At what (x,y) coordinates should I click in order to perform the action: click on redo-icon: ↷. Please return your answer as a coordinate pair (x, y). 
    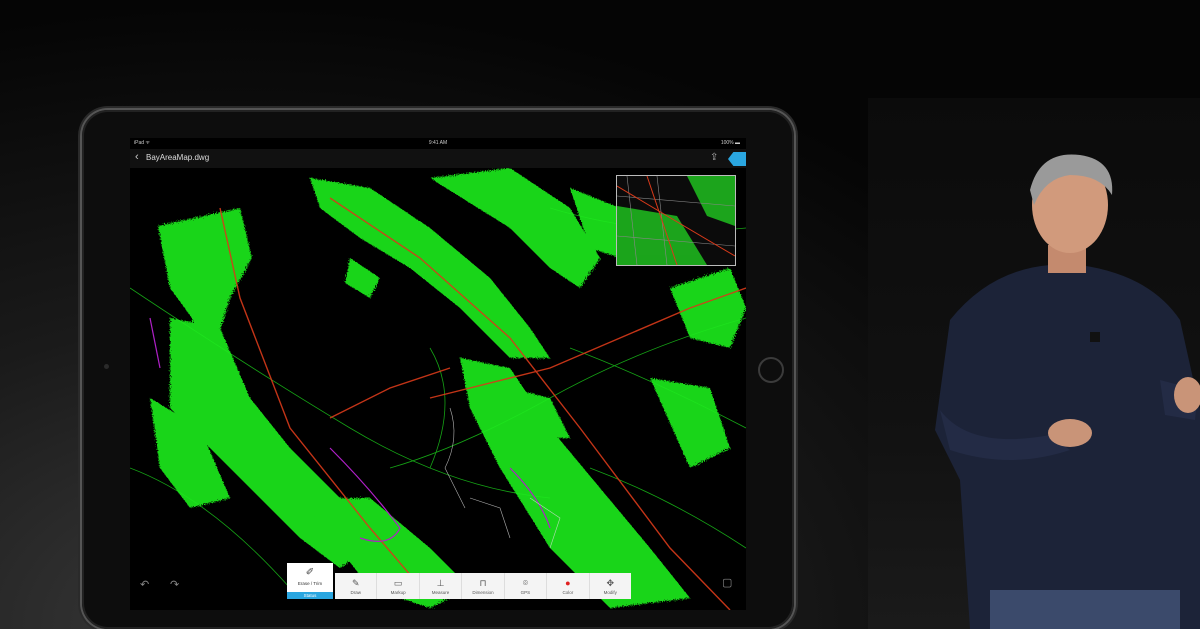
    Looking at the image, I should click on (174, 584).